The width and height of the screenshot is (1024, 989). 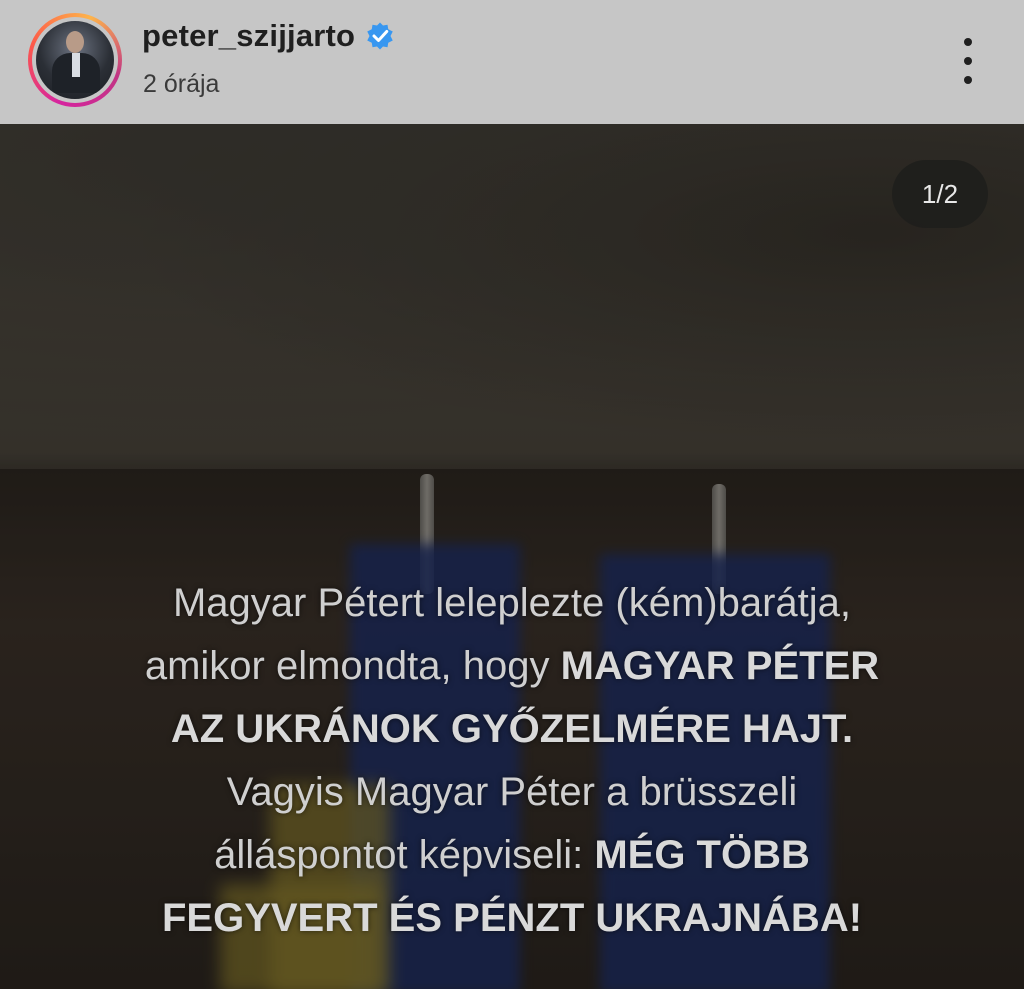 I want to click on carousel-counter: 1/2, so click(x=940, y=194).